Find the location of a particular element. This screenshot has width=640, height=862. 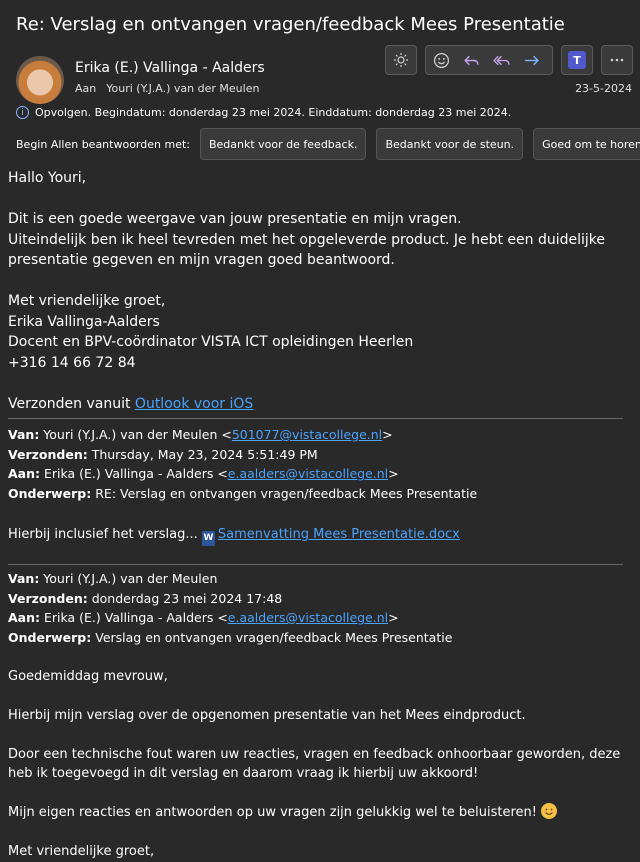

sent-from-line: Verzonden vanuit Outlook voor iOS is located at coordinates (320, 404).